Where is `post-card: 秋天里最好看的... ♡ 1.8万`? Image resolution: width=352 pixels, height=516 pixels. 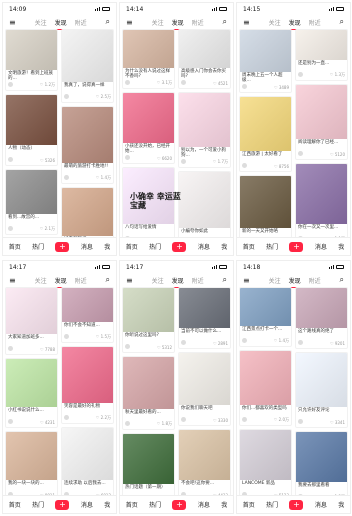 post-card: 秋天里最好看的... ♡ 1.8万 is located at coordinates (148, 393).